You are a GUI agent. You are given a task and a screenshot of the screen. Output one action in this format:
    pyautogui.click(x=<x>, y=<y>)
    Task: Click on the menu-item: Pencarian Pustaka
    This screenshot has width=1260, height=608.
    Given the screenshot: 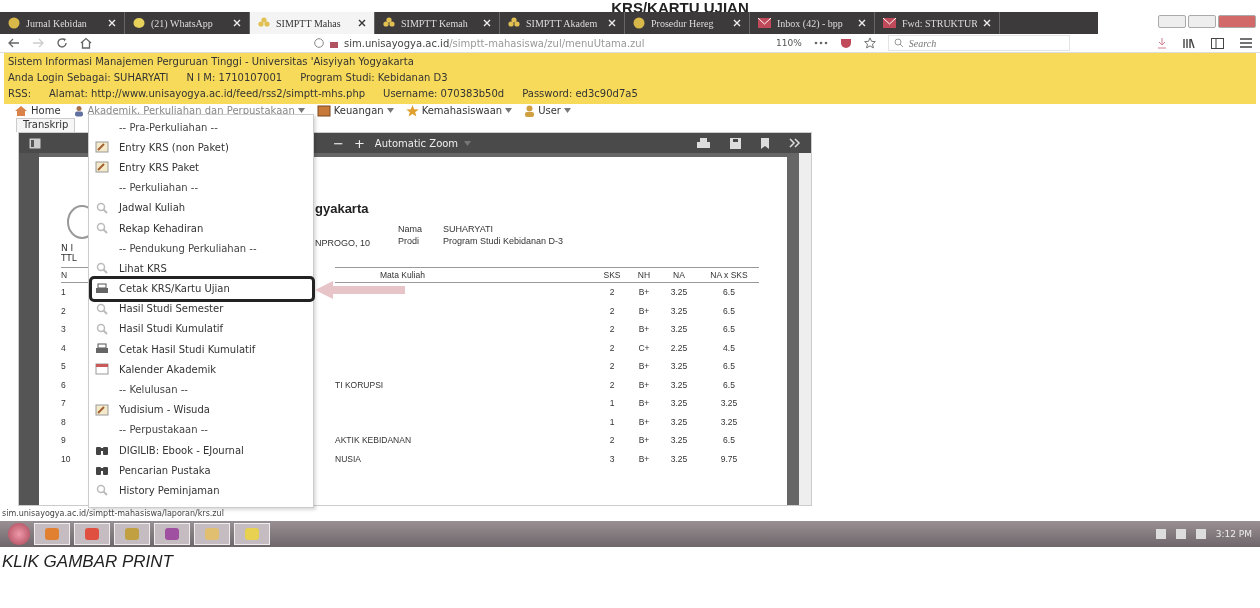 What is the action you would take?
    pyautogui.click(x=201, y=470)
    